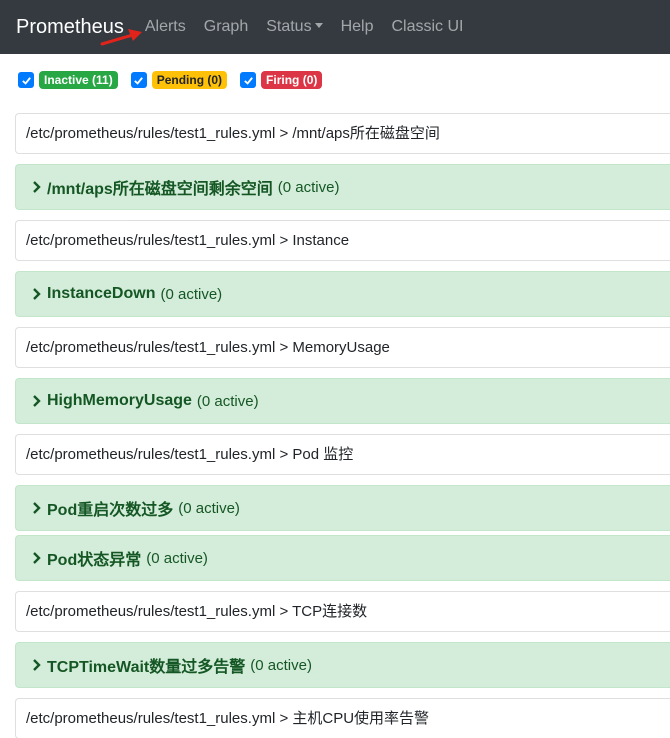  What do you see at coordinates (119, 400) in the screenshot?
I see `rule-name: HighMemoryUsage` at bounding box center [119, 400].